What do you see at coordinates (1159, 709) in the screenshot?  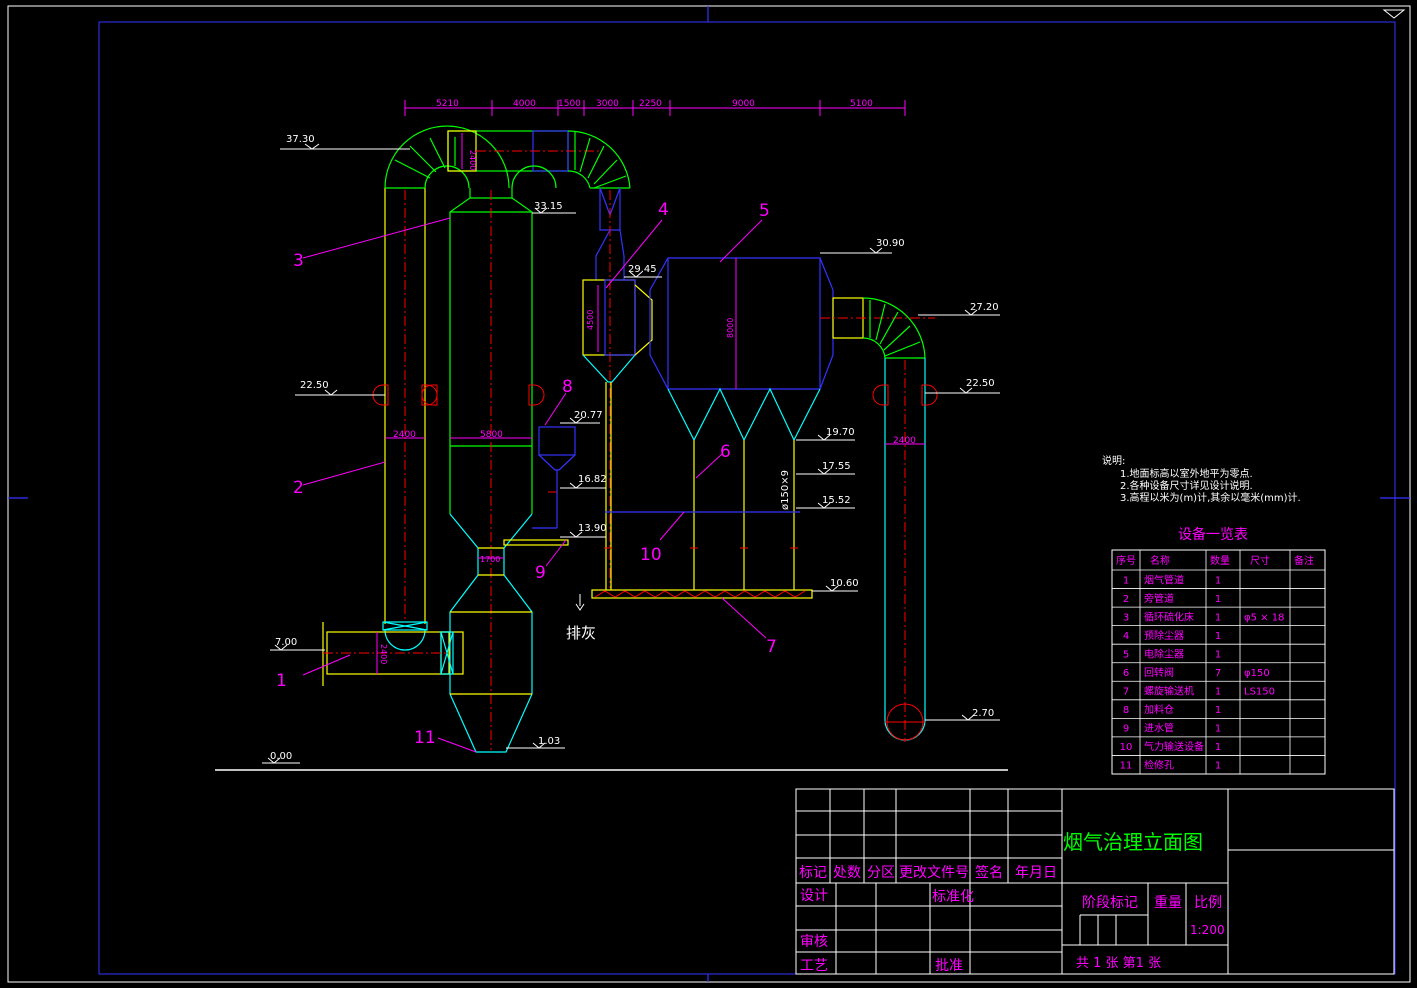 I see `table-cell-name: 加料仓` at bounding box center [1159, 709].